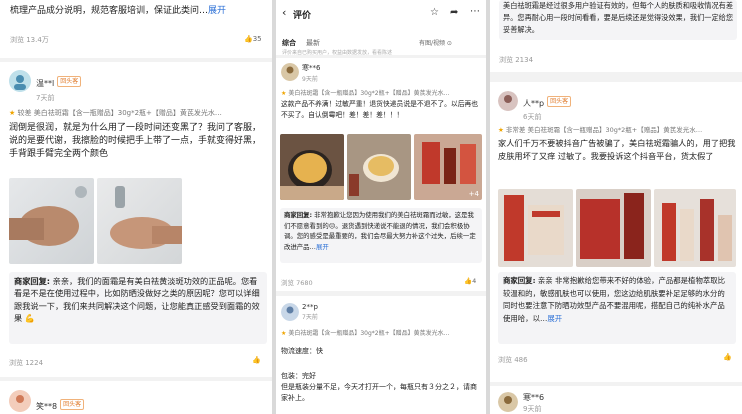 Image resolution: width=742 pixels, height=414 pixels. I want to click on more-photos-count: +4, so click(473, 194).